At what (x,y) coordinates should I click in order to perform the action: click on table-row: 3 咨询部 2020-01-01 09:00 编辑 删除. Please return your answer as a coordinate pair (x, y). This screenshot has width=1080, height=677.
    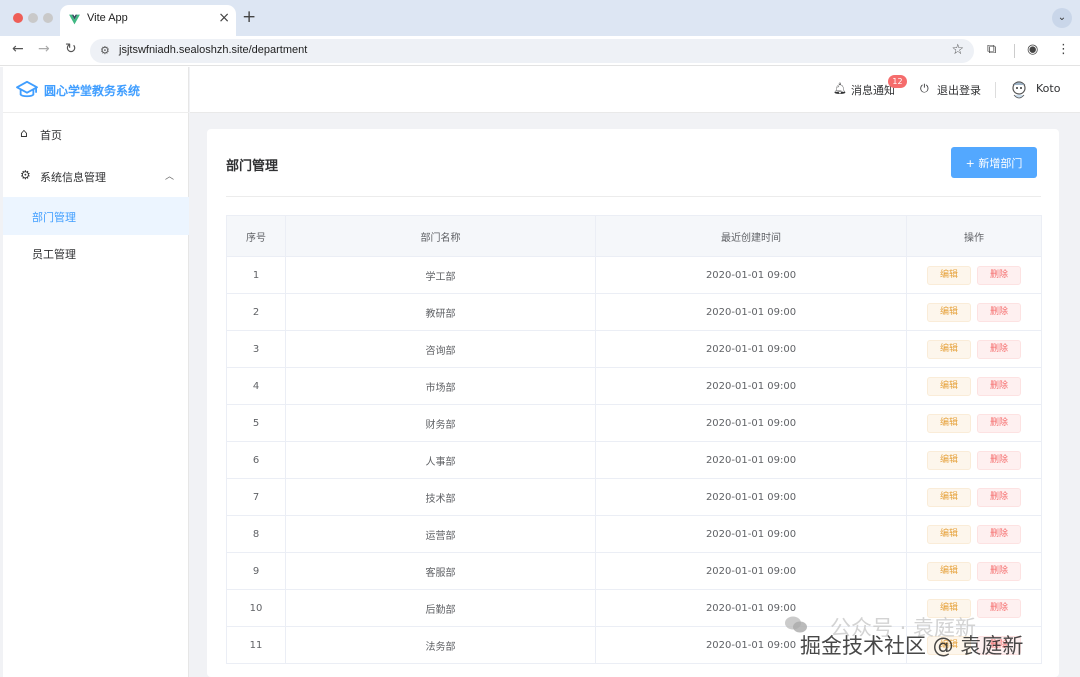
    Looking at the image, I should click on (634, 349).